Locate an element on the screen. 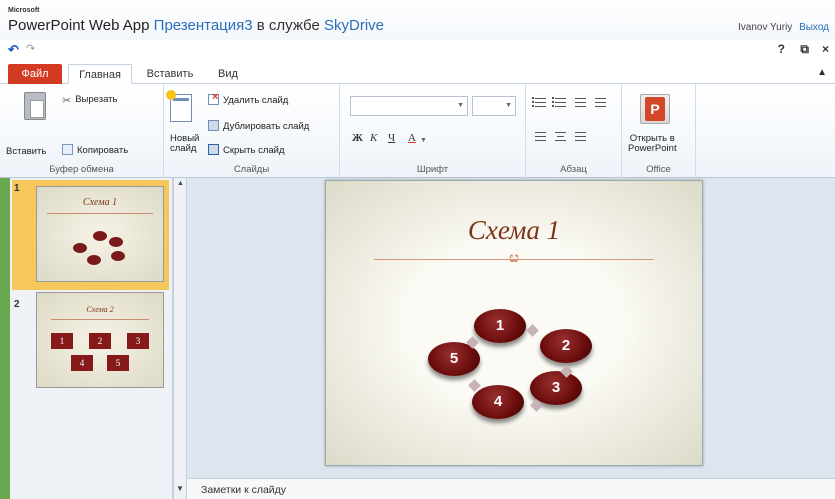 The height and width of the screenshot is (499, 835). delete-slide-icon is located at coordinates (213, 98).